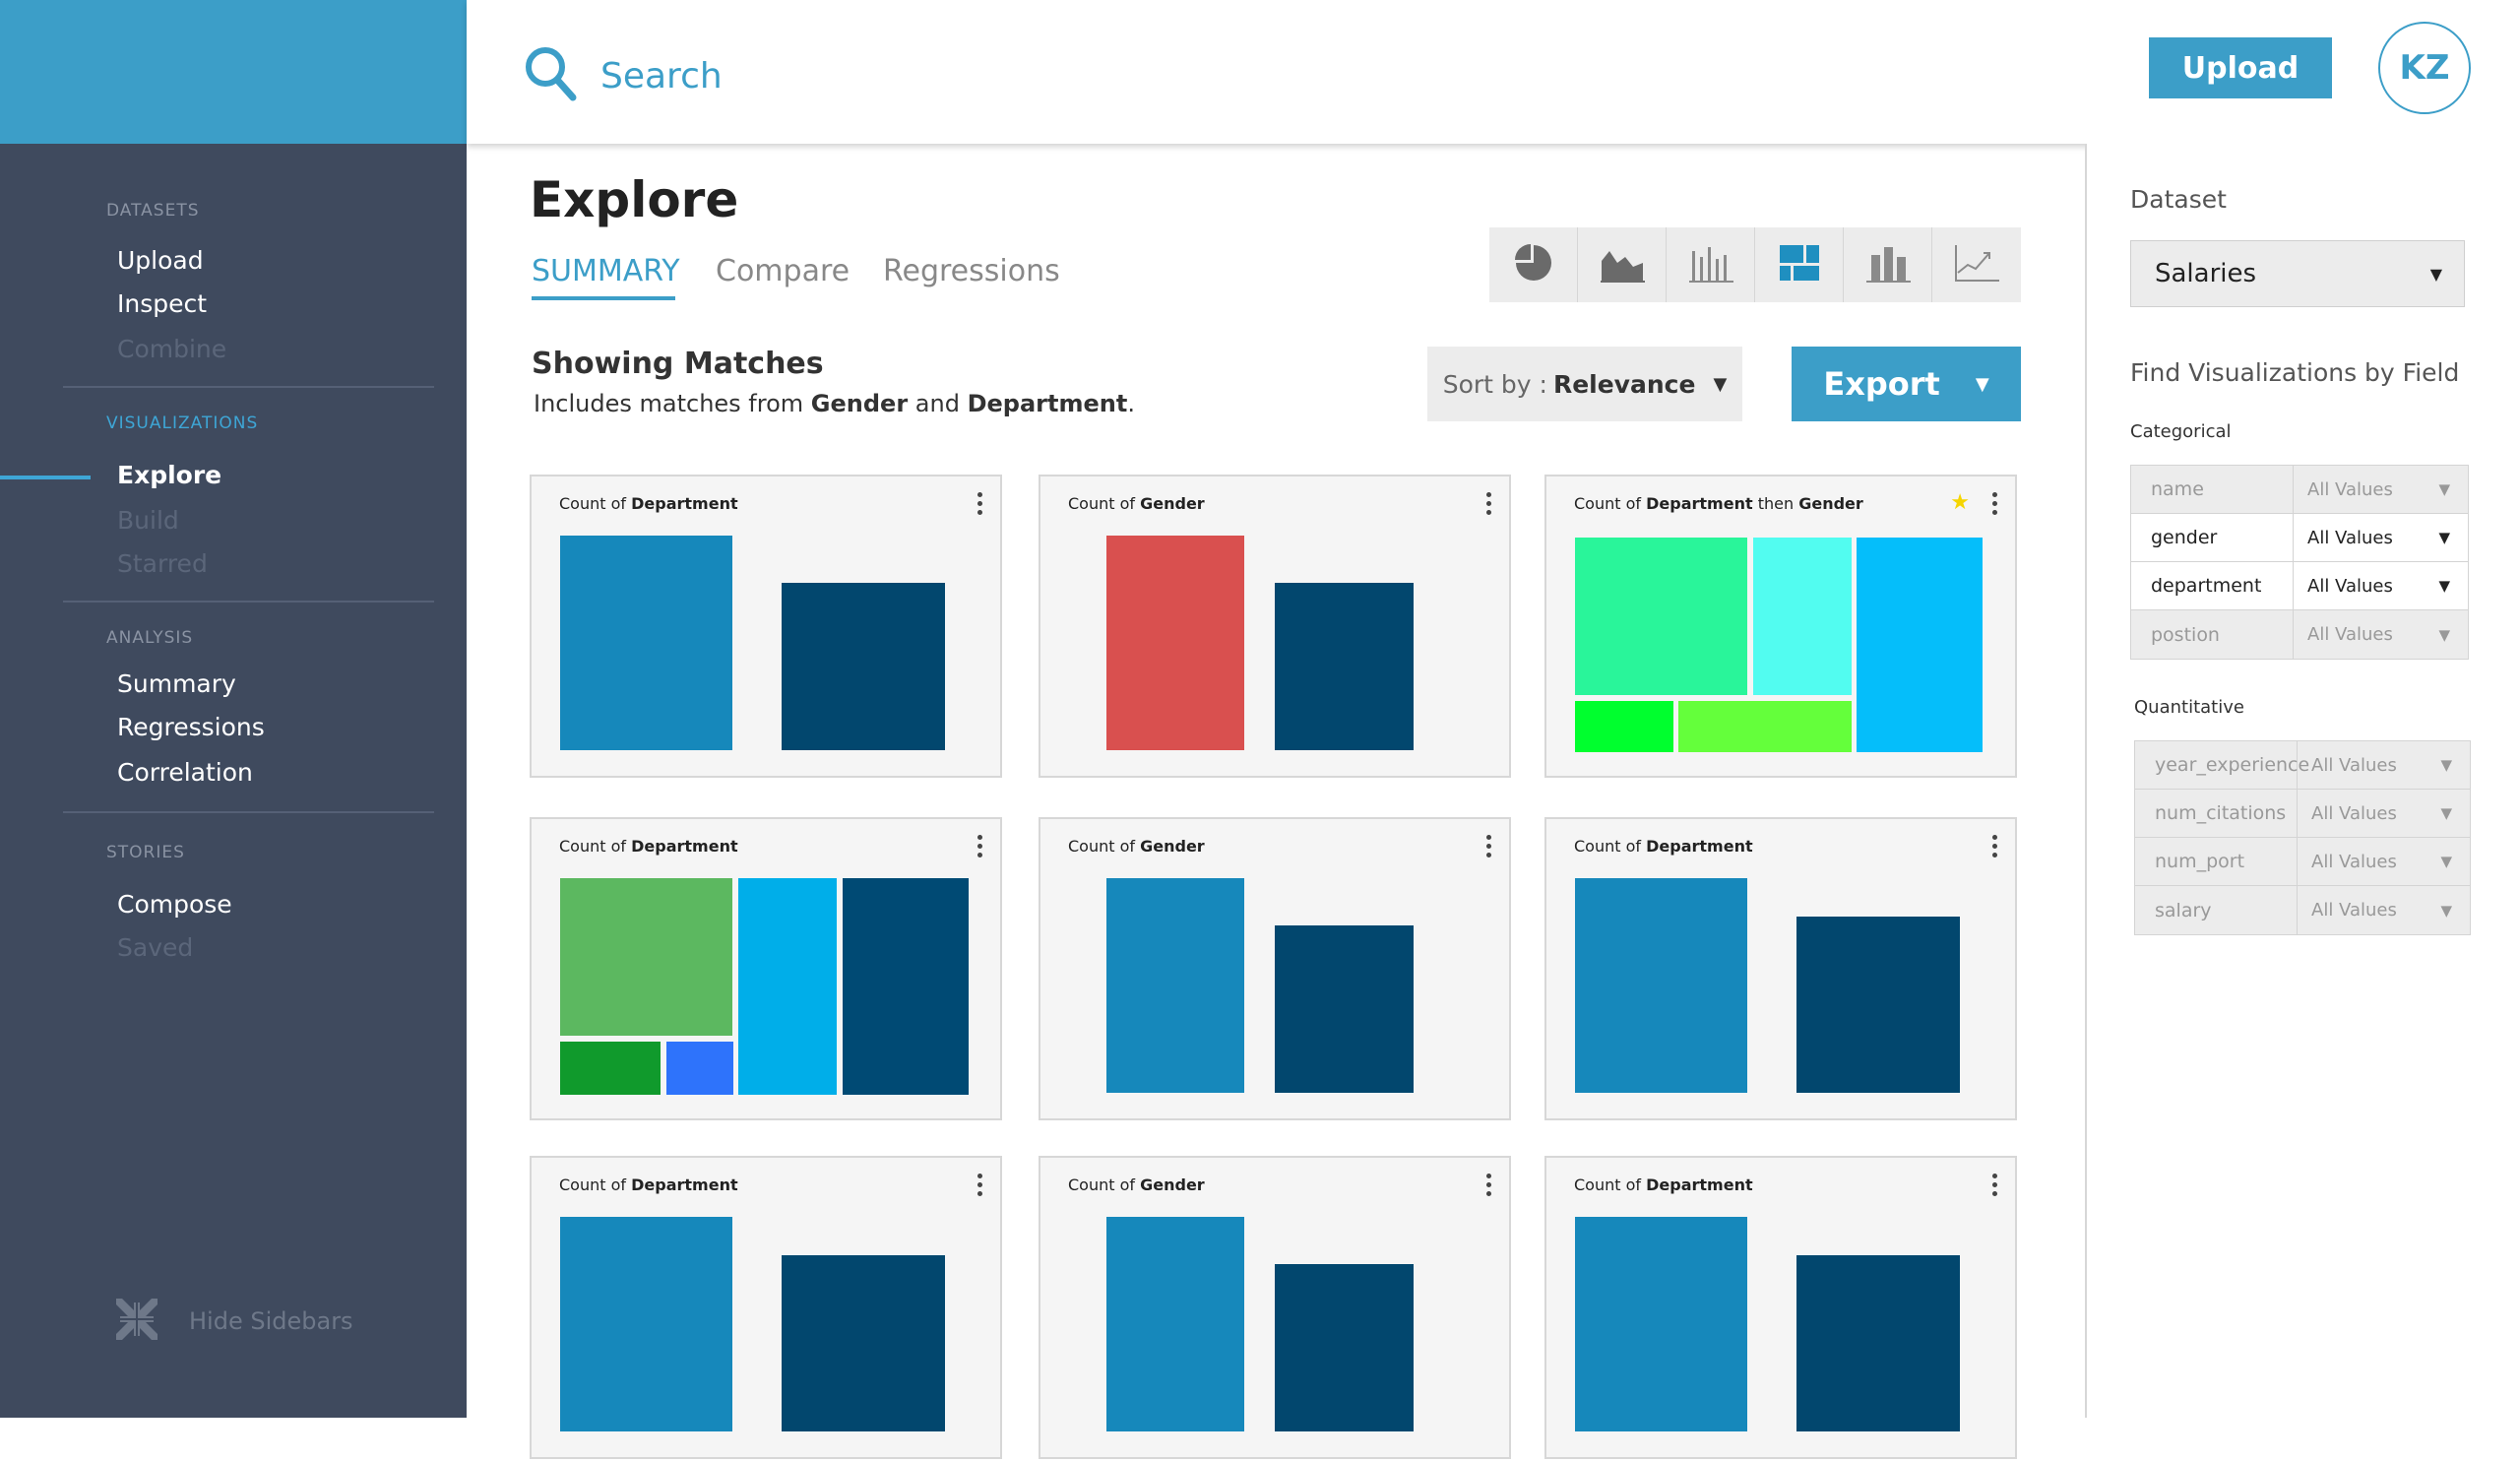 The image size is (2520, 1461). I want to click on field-filter-row: department All Values ▼, so click(2299, 586).